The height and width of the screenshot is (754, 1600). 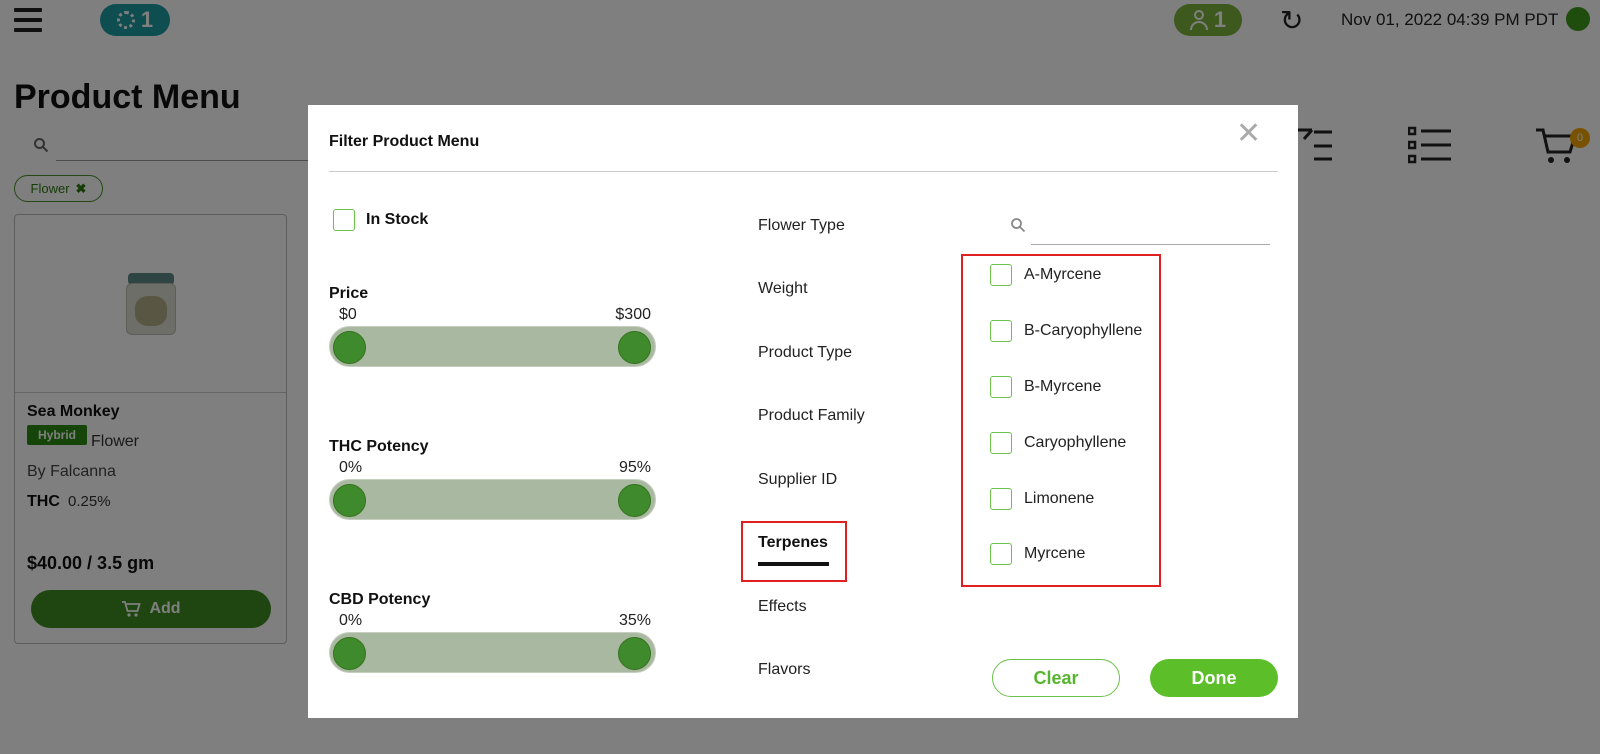 I want to click on done-button: Done, so click(x=1214, y=678).